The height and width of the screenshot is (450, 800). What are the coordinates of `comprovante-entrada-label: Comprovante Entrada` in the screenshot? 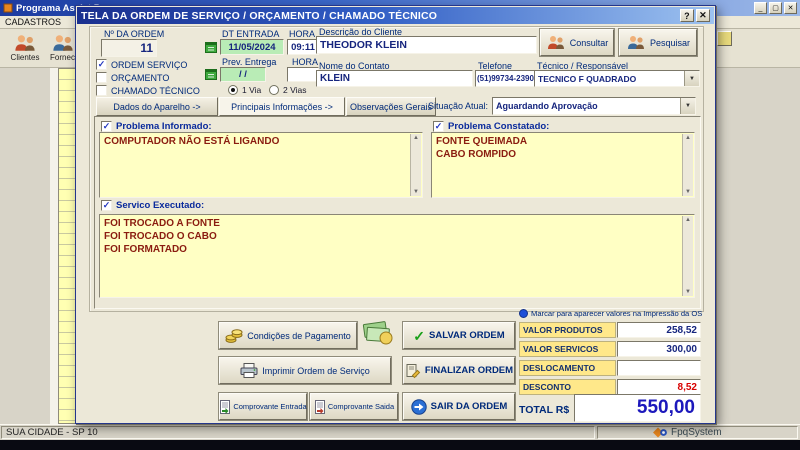 It's located at (270, 406).